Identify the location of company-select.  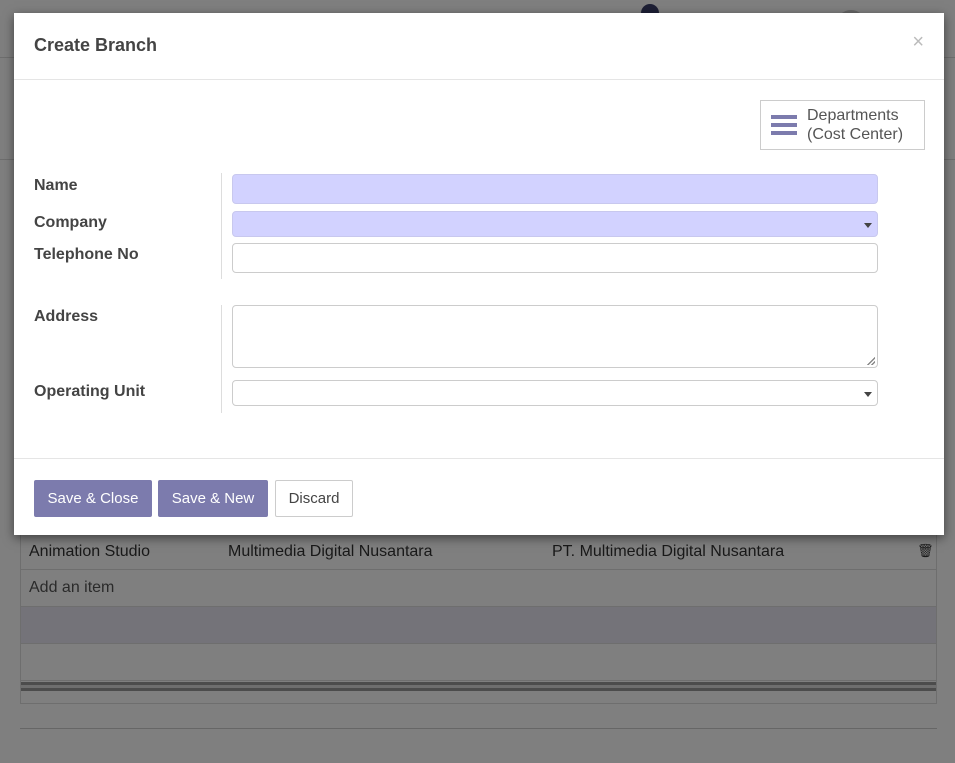
(555, 224).